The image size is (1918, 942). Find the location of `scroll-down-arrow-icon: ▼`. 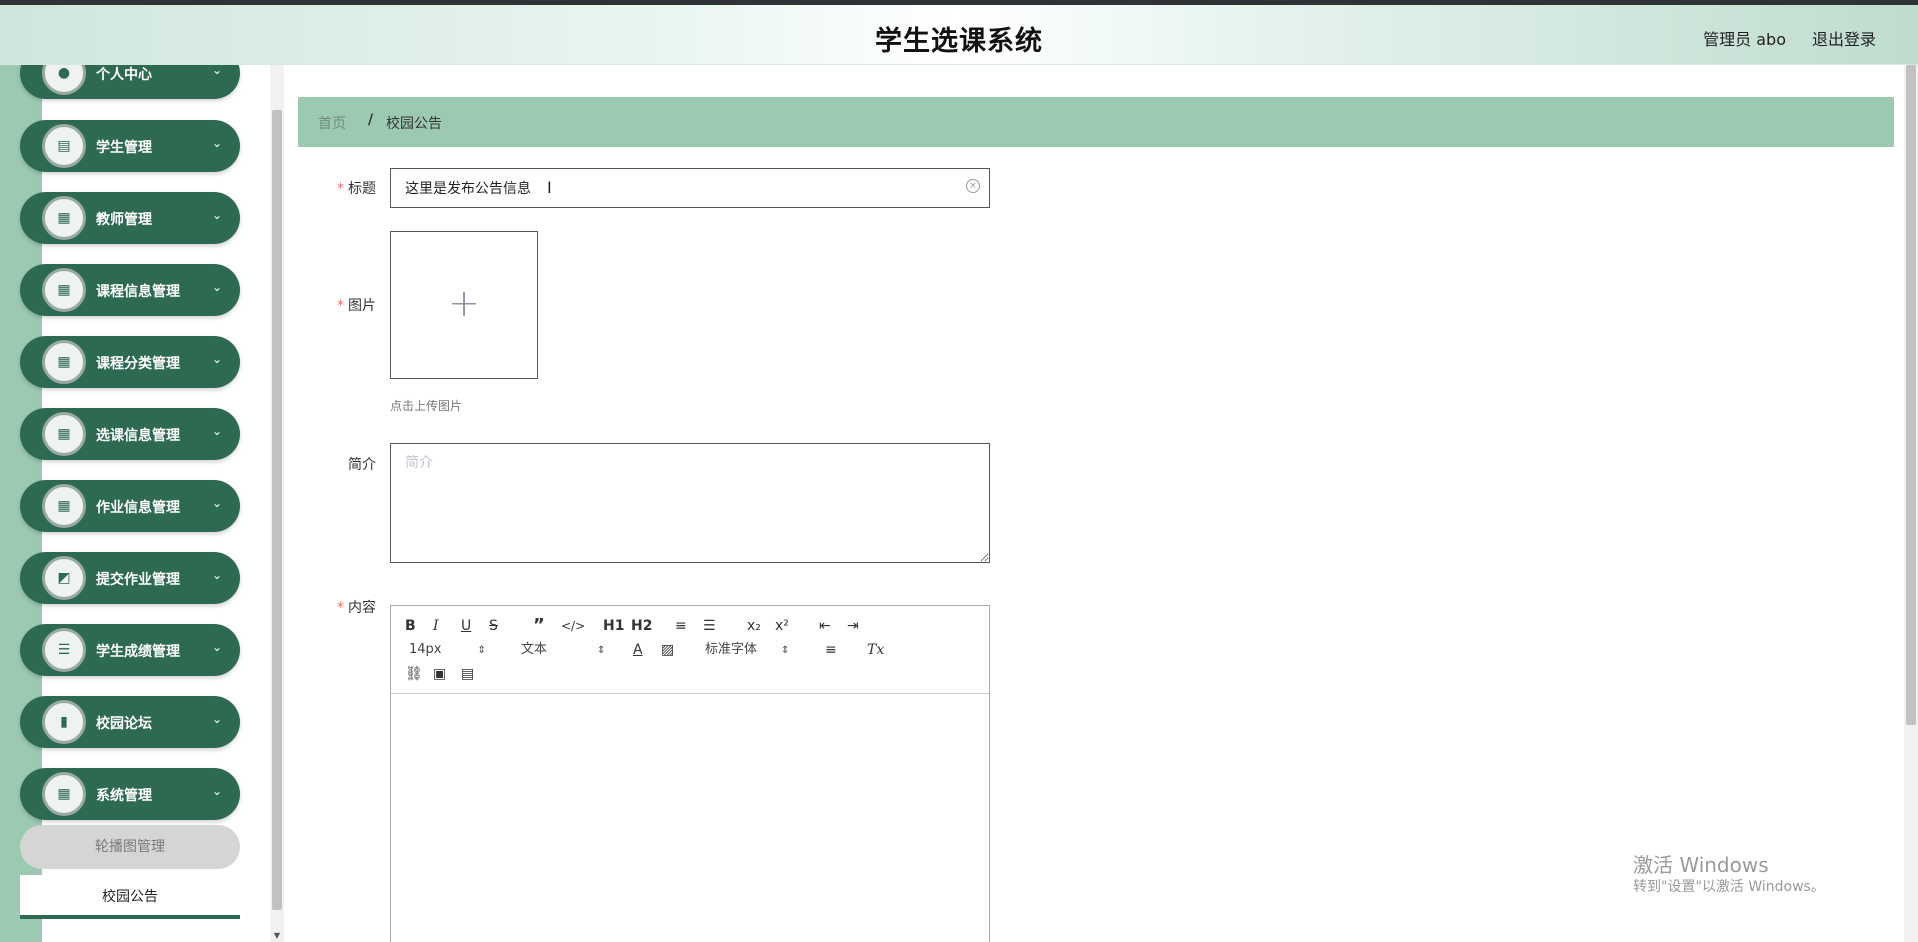

scroll-down-arrow-icon: ▼ is located at coordinates (277, 935).